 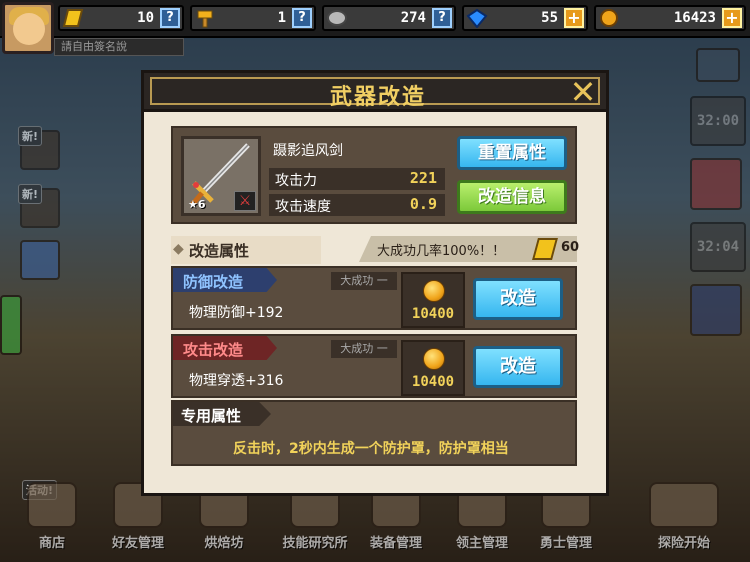 I want to click on attack-cost: 10400, so click(x=433, y=368).